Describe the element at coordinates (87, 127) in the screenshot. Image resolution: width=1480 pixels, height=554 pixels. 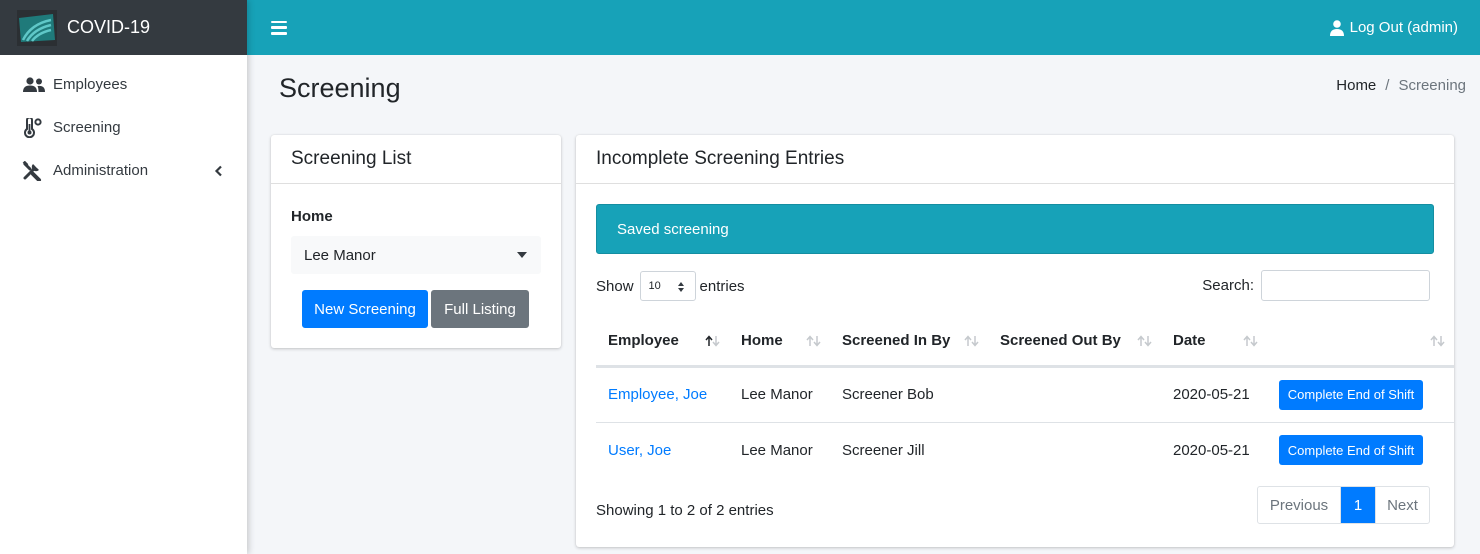
I see `sidebar-item-label: Screening` at that location.